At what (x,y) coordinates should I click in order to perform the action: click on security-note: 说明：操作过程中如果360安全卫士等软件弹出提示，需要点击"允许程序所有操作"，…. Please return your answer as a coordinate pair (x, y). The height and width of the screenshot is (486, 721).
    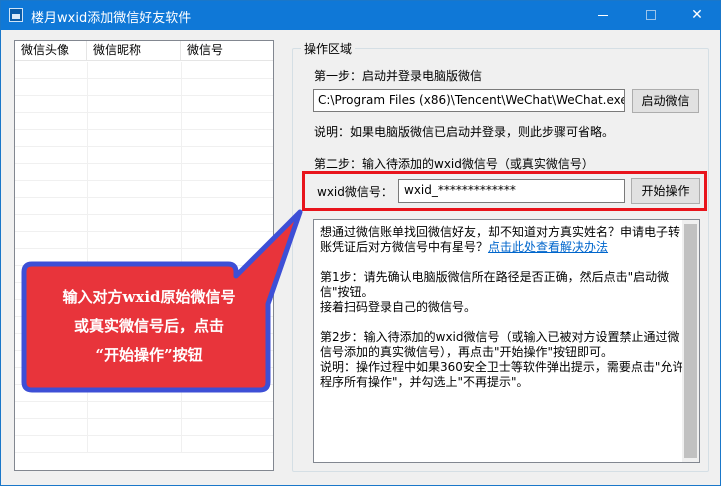
    Looking at the image, I should click on (502, 374).